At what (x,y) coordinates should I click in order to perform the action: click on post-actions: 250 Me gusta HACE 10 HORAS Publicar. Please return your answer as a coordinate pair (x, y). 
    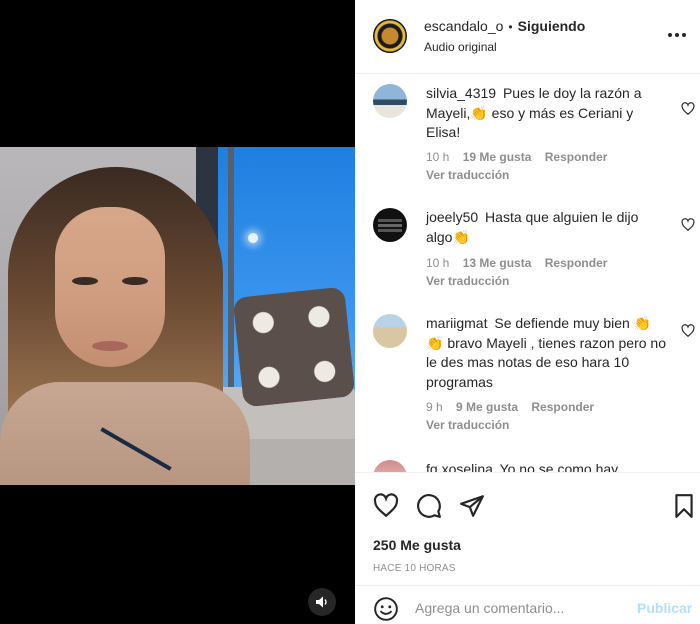
    Looking at the image, I should click on (527, 548).